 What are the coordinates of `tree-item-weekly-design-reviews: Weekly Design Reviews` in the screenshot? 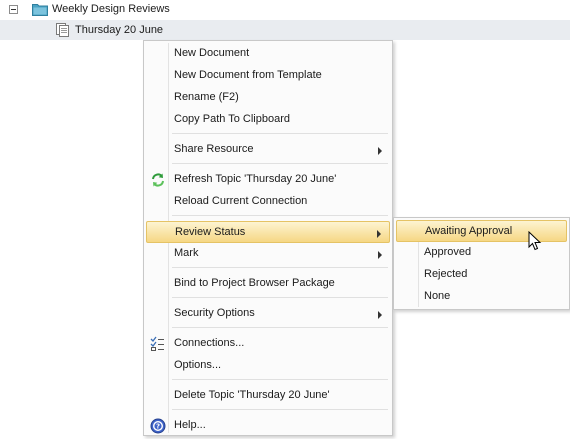 It's located at (285, 10).